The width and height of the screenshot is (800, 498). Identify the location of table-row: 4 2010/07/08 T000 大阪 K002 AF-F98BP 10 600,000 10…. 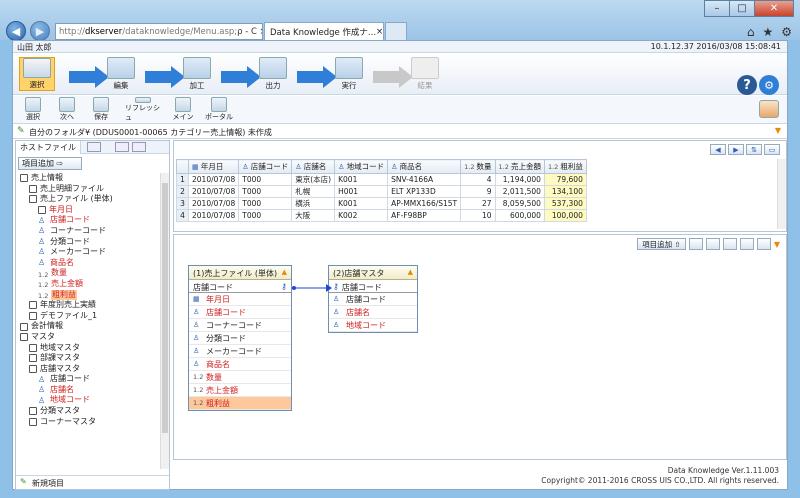
(381, 215).